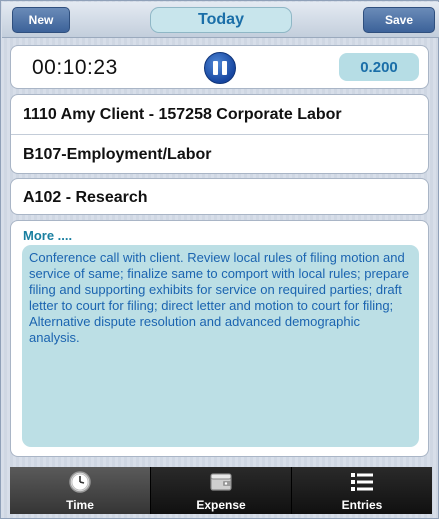 This screenshot has height=519, width=439. Describe the element at coordinates (219, 155) in the screenshot. I see `phase-row: B107-Employment/Labor` at that location.